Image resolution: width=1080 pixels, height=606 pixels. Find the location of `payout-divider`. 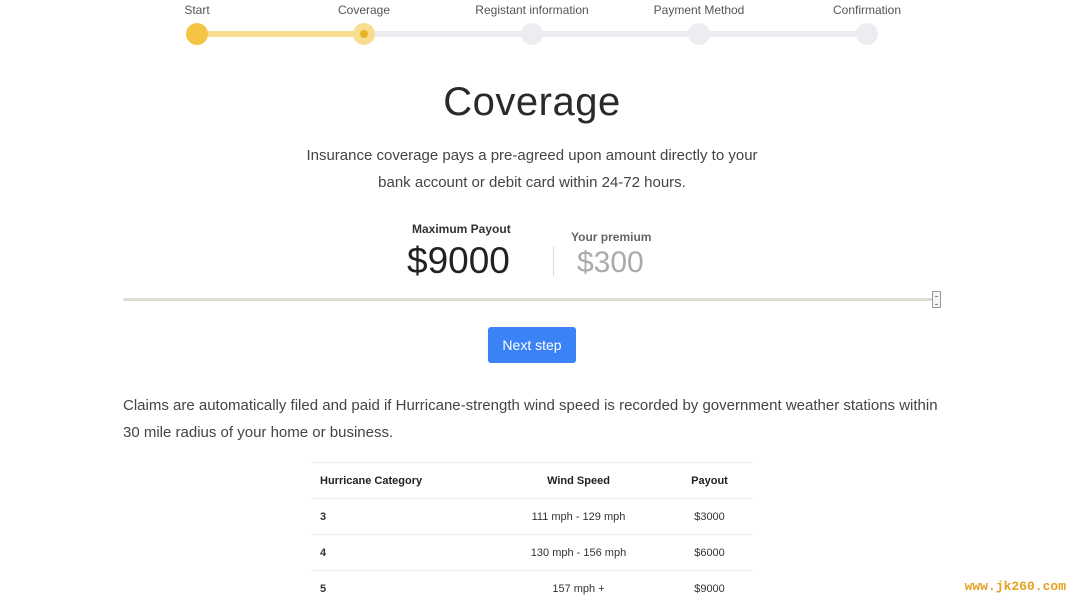

payout-divider is located at coordinates (553, 261).